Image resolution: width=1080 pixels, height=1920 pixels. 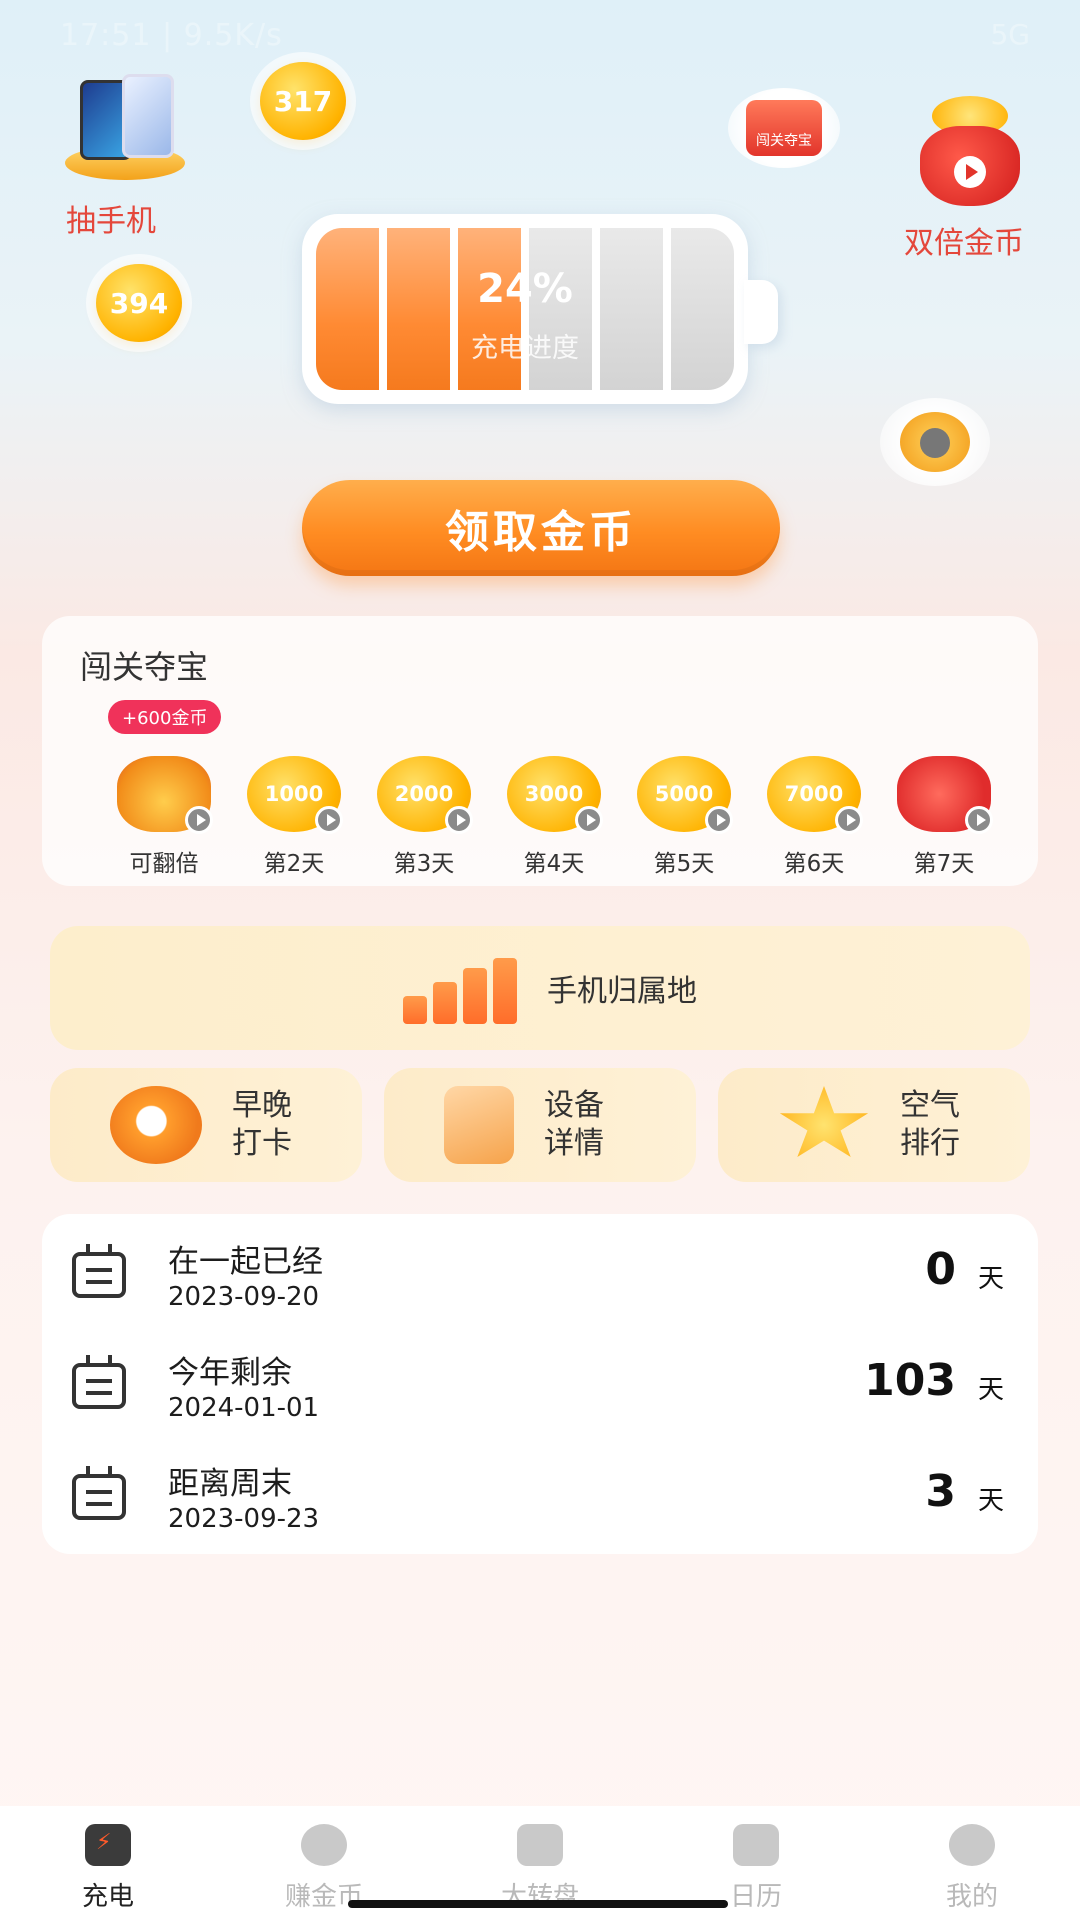 What do you see at coordinates (144, 667) in the screenshot?
I see `treasure-title: 闯关夺宝` at bounding box center [144, 667].